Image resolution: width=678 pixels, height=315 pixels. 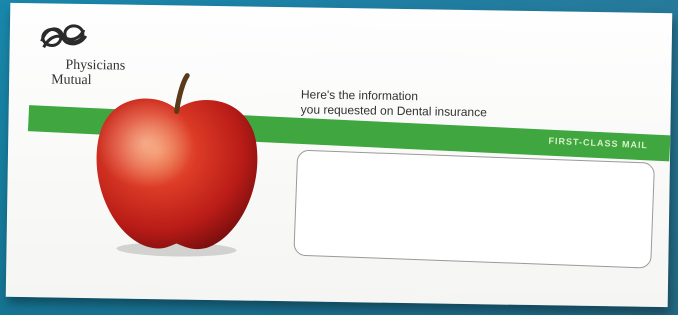 I want to click on postage-label: FIRST-CLASS MAIL, so click(x=598, y=143).